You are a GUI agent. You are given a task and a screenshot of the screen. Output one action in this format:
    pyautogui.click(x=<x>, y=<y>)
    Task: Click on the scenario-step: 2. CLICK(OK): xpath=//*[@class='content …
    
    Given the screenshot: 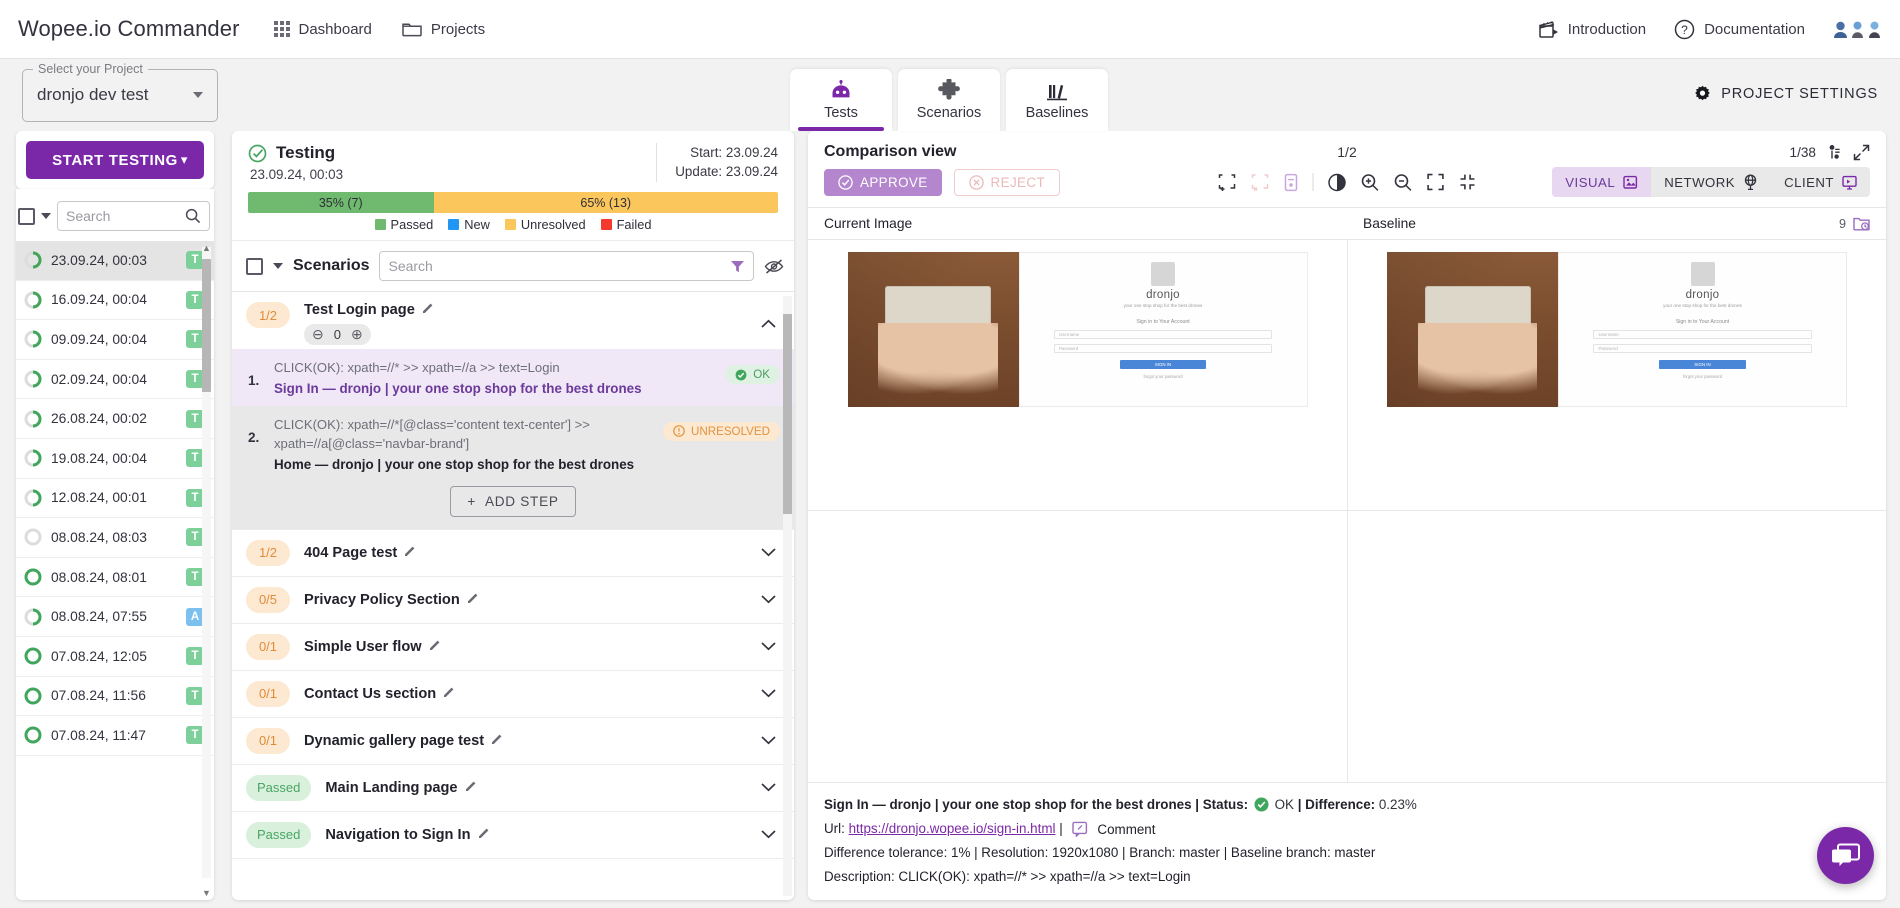 What is the action you would take?
    pyautogui.click(x=513, y=443)
    